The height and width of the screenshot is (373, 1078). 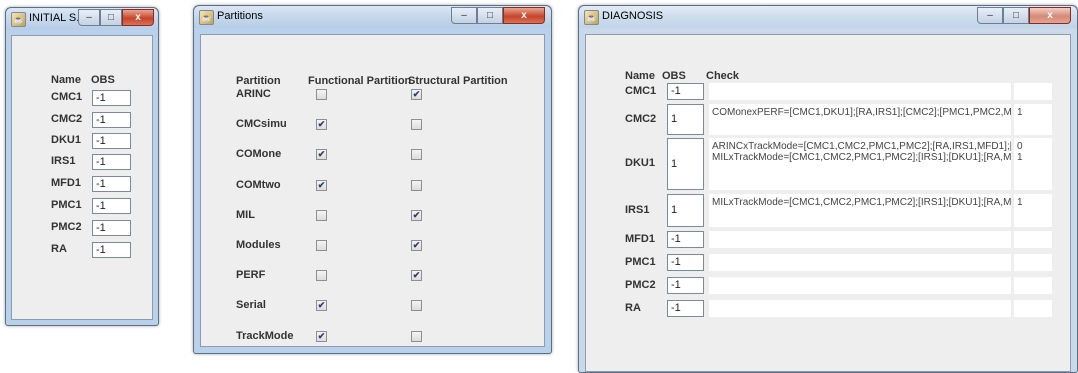 I want to click on diag-name-label: PMC1, so click(x=640, y=261).